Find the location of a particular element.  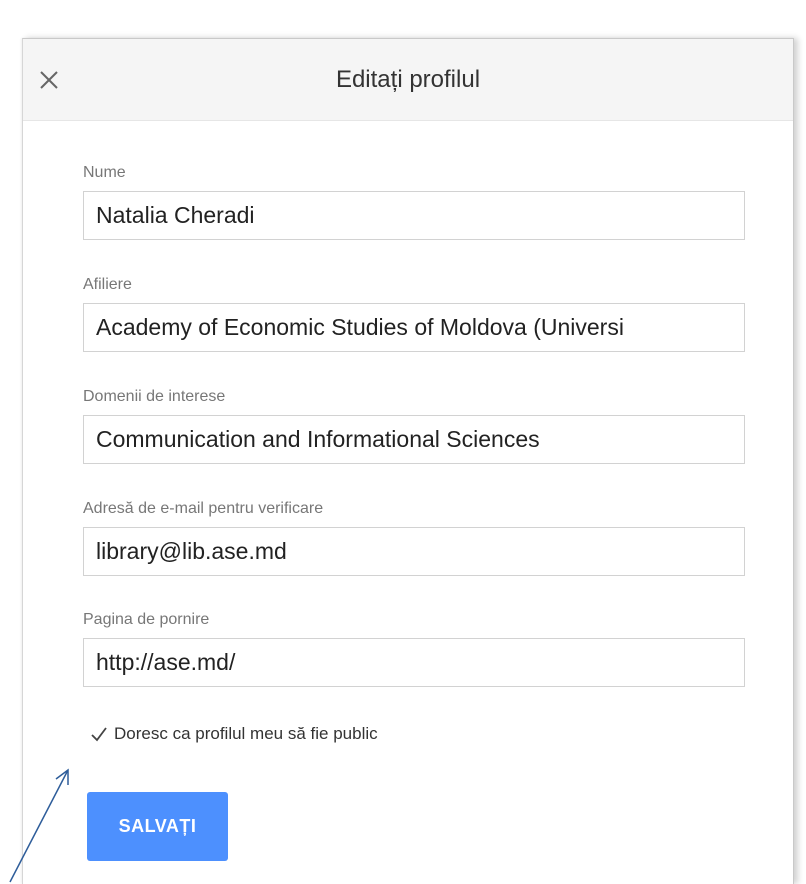

name-field-group: Nume is located at coordinates (414, 202).